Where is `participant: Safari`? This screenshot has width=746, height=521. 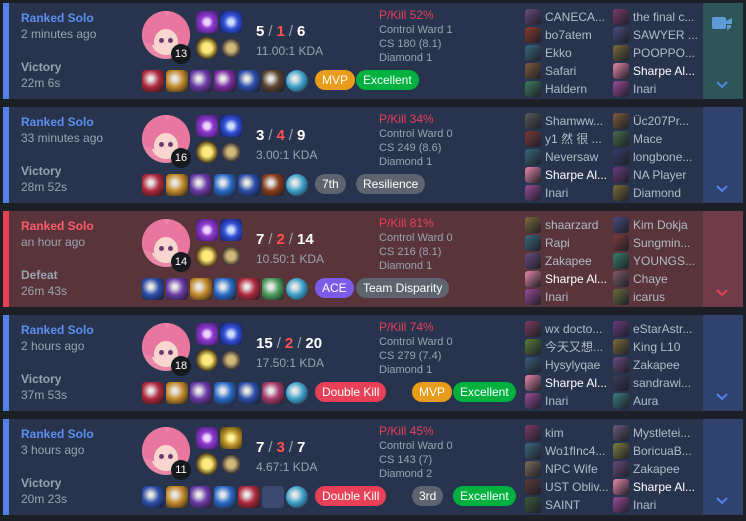
participant: Safari is located at coordinates (567, 71).